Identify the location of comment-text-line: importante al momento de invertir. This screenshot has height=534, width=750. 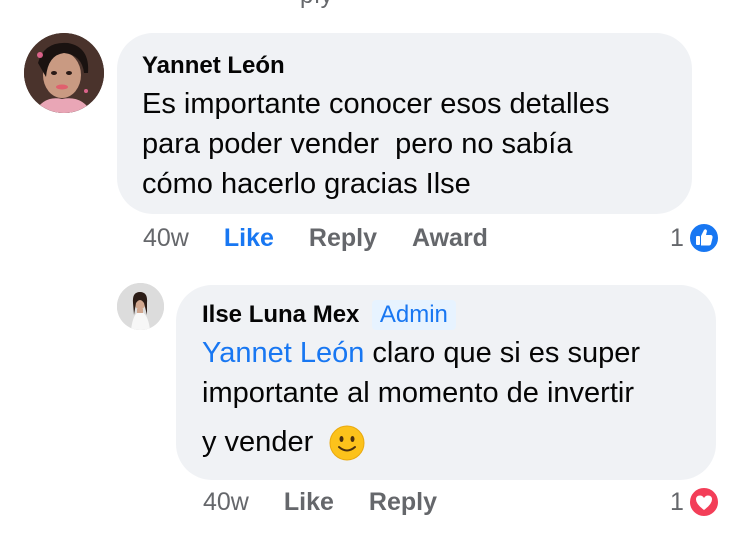
(418, 393).